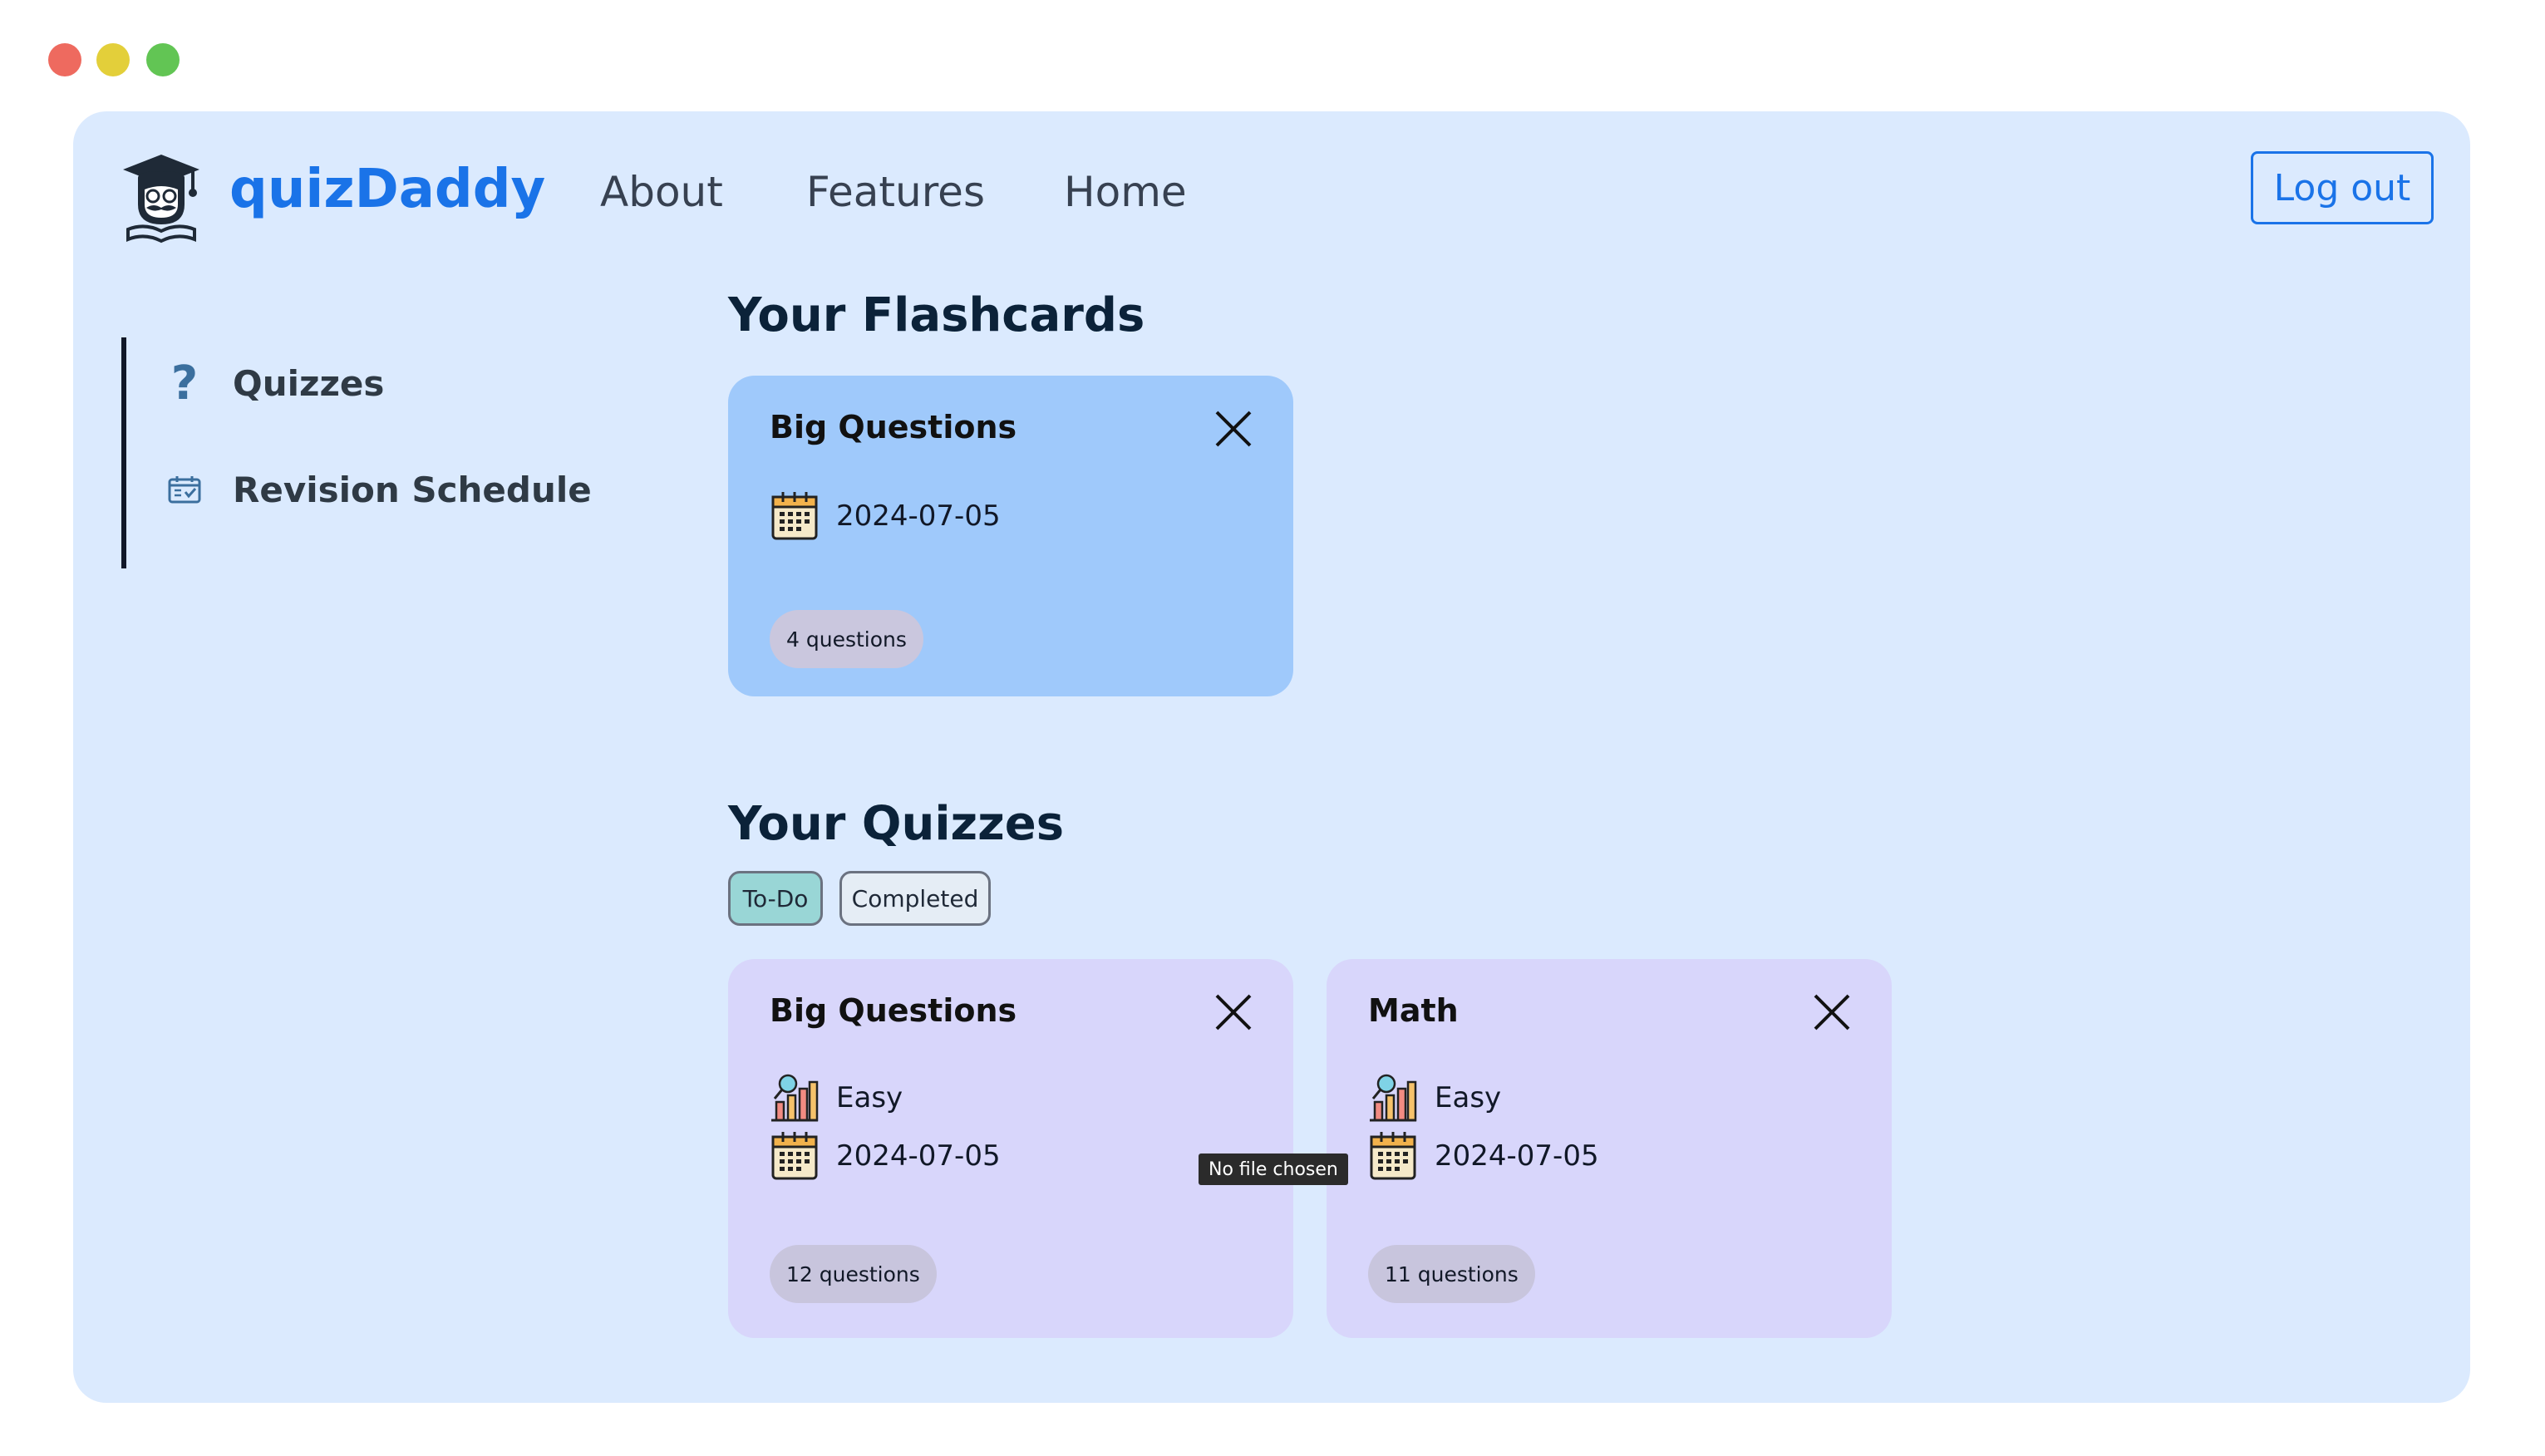 This screenshot has height=1456, width=2545. Describe the element at coordinates (412, 489) in the screenshot. I see `sidebar-item-label: Revision Schedule` at that location.